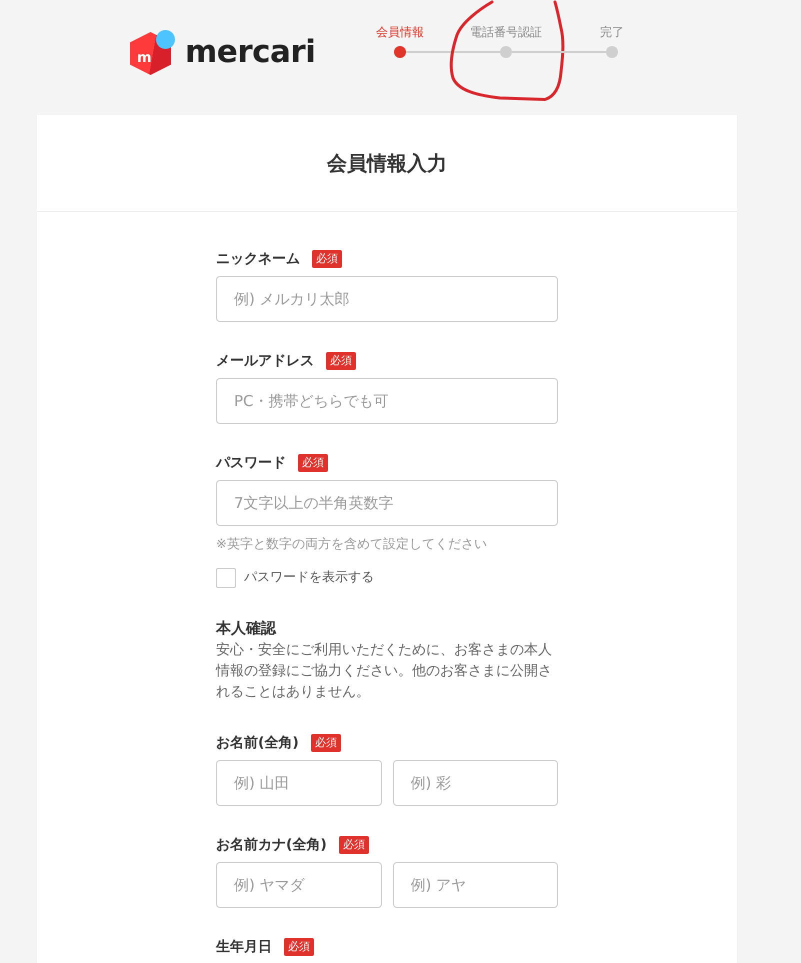 The height and width of the screenshot is (963, 801). What do you see at coordinates (387, 401) in the screenshot?
I see `text-field: PC・携帯どちらでも可` at bounding box center [387, 401].